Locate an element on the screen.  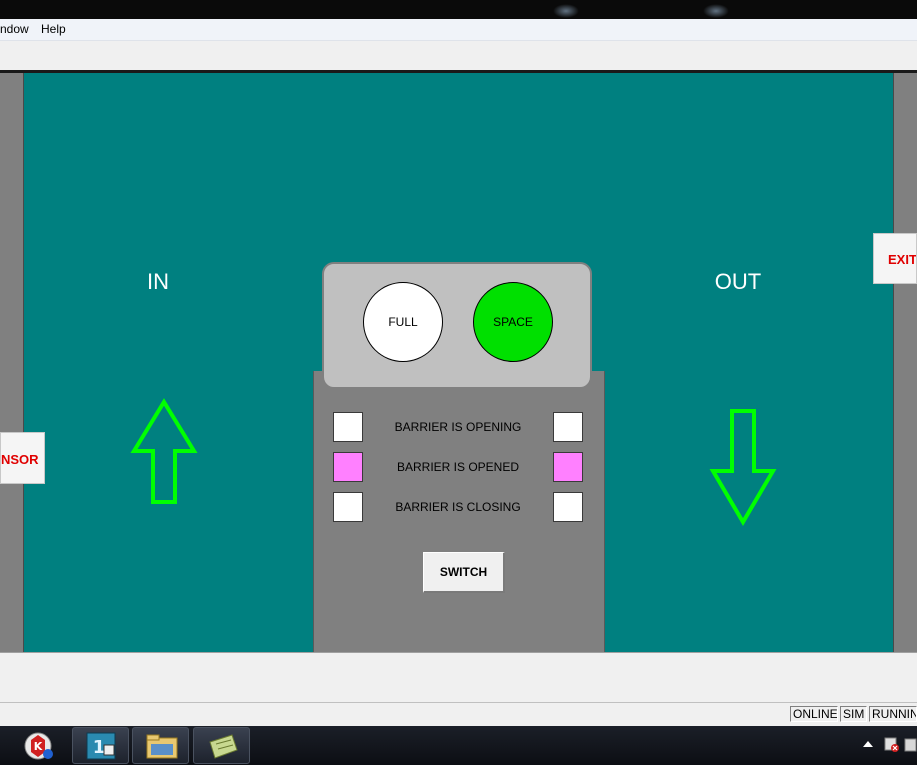
sensor-button: NSOR is located at coordinates (22, 458).